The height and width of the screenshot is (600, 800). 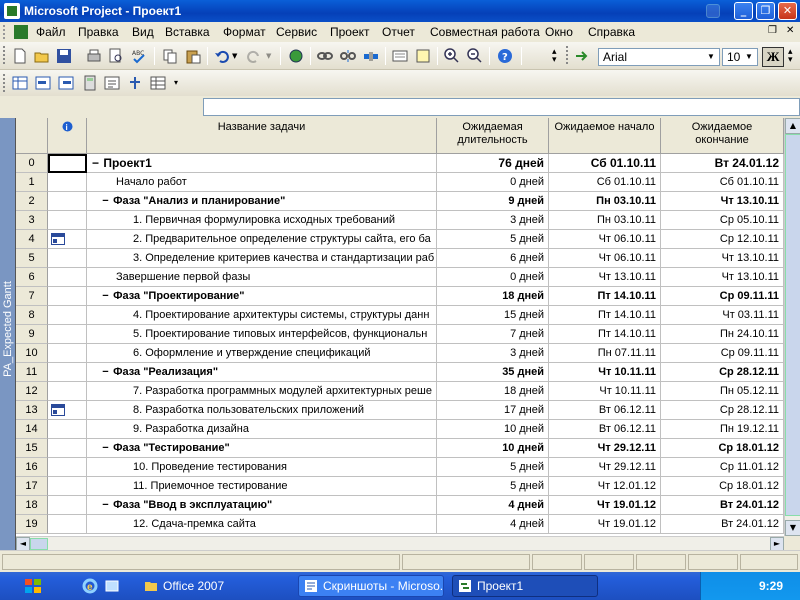 What do you see at coordinates (743, 11) in the screenshot?
I see `minimize-button: _` at bounding box center [743, 11].